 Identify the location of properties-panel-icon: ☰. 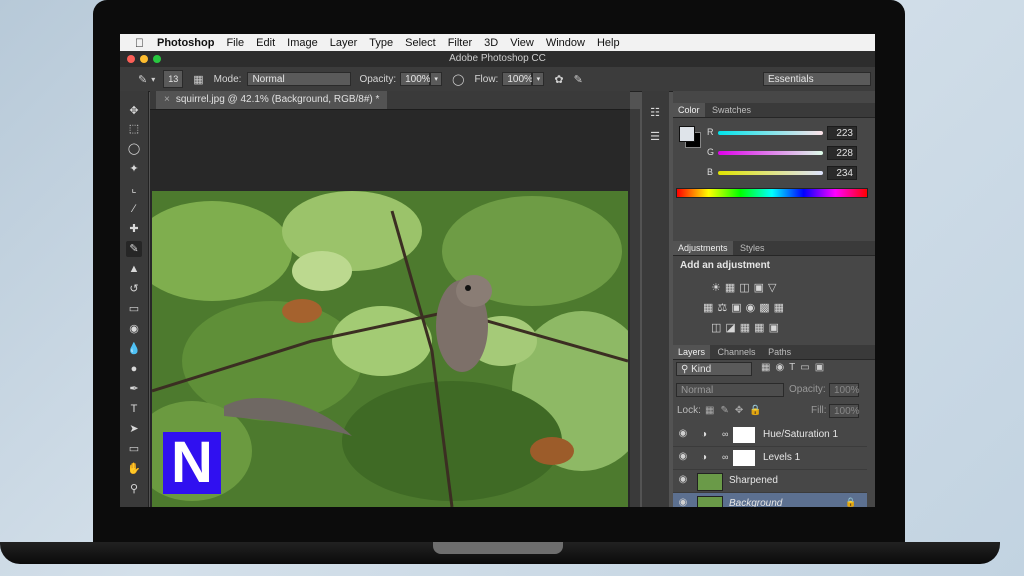
(655, 137).